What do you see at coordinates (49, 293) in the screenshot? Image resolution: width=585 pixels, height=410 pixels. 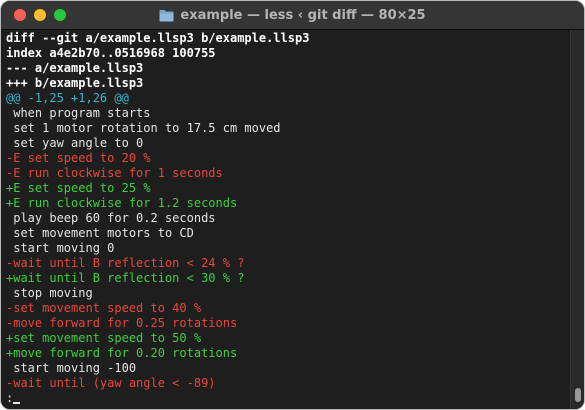 I see `context-line: stop moving` at bounding box center [49, 293].